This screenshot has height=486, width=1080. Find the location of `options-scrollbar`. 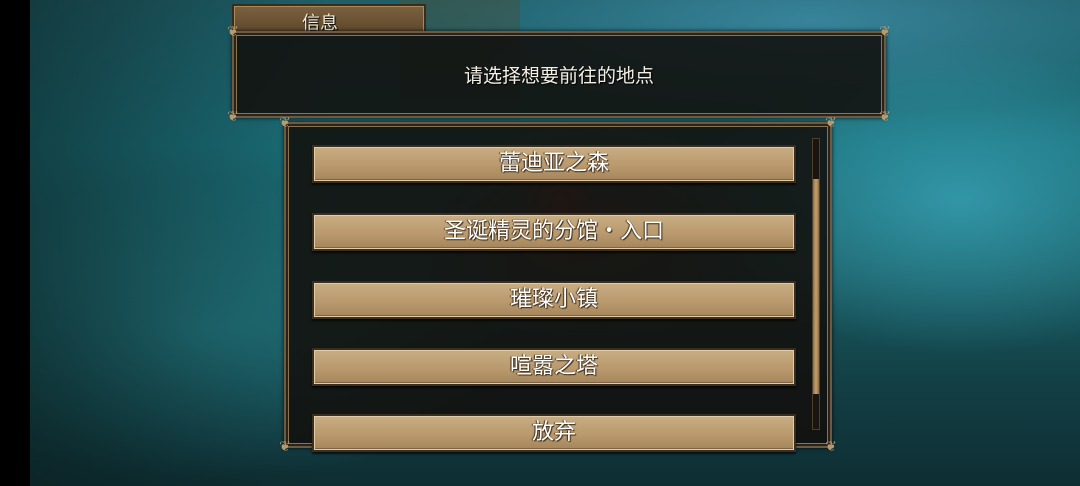

options-scrollbar is located at coordinates (816, 284).